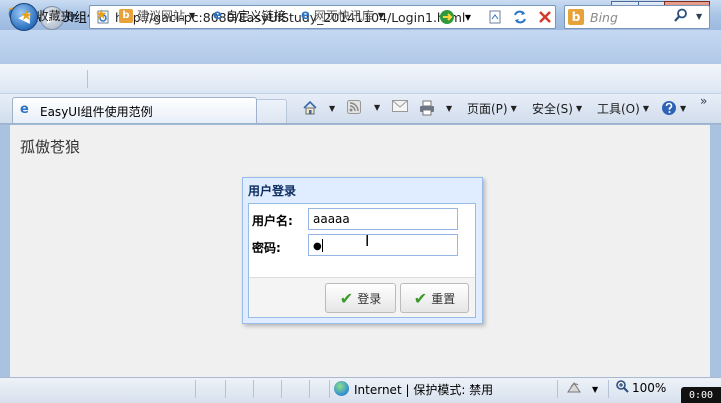 Image resolution: width=721 pixels, height=403 pixels. What do you see at coordinates (622, 388) in the screenshot?
I see `zoom-icon` at bounding box center [622, 388].